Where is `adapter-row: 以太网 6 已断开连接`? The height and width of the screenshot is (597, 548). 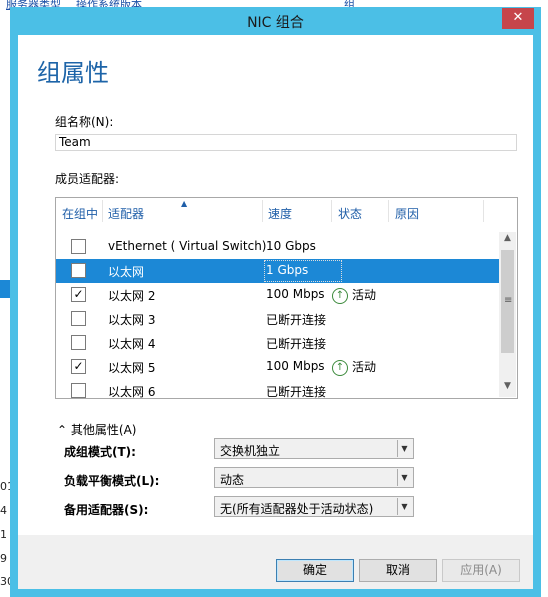
adapter-row: 以太网 6 已断开连接 is located at coordinates (277, 389).